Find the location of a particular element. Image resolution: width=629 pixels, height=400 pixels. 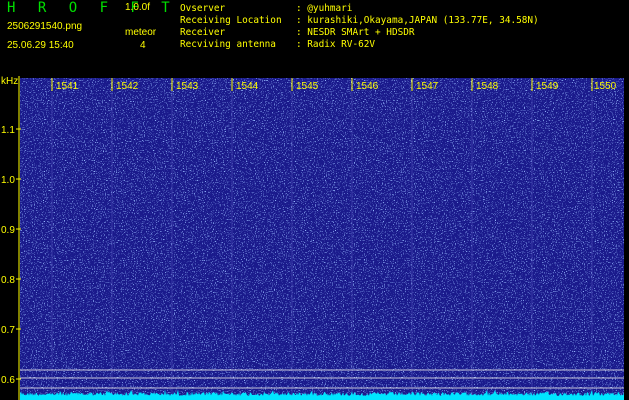

x-tick-label: 1546 is located at coordinates (367, 86).